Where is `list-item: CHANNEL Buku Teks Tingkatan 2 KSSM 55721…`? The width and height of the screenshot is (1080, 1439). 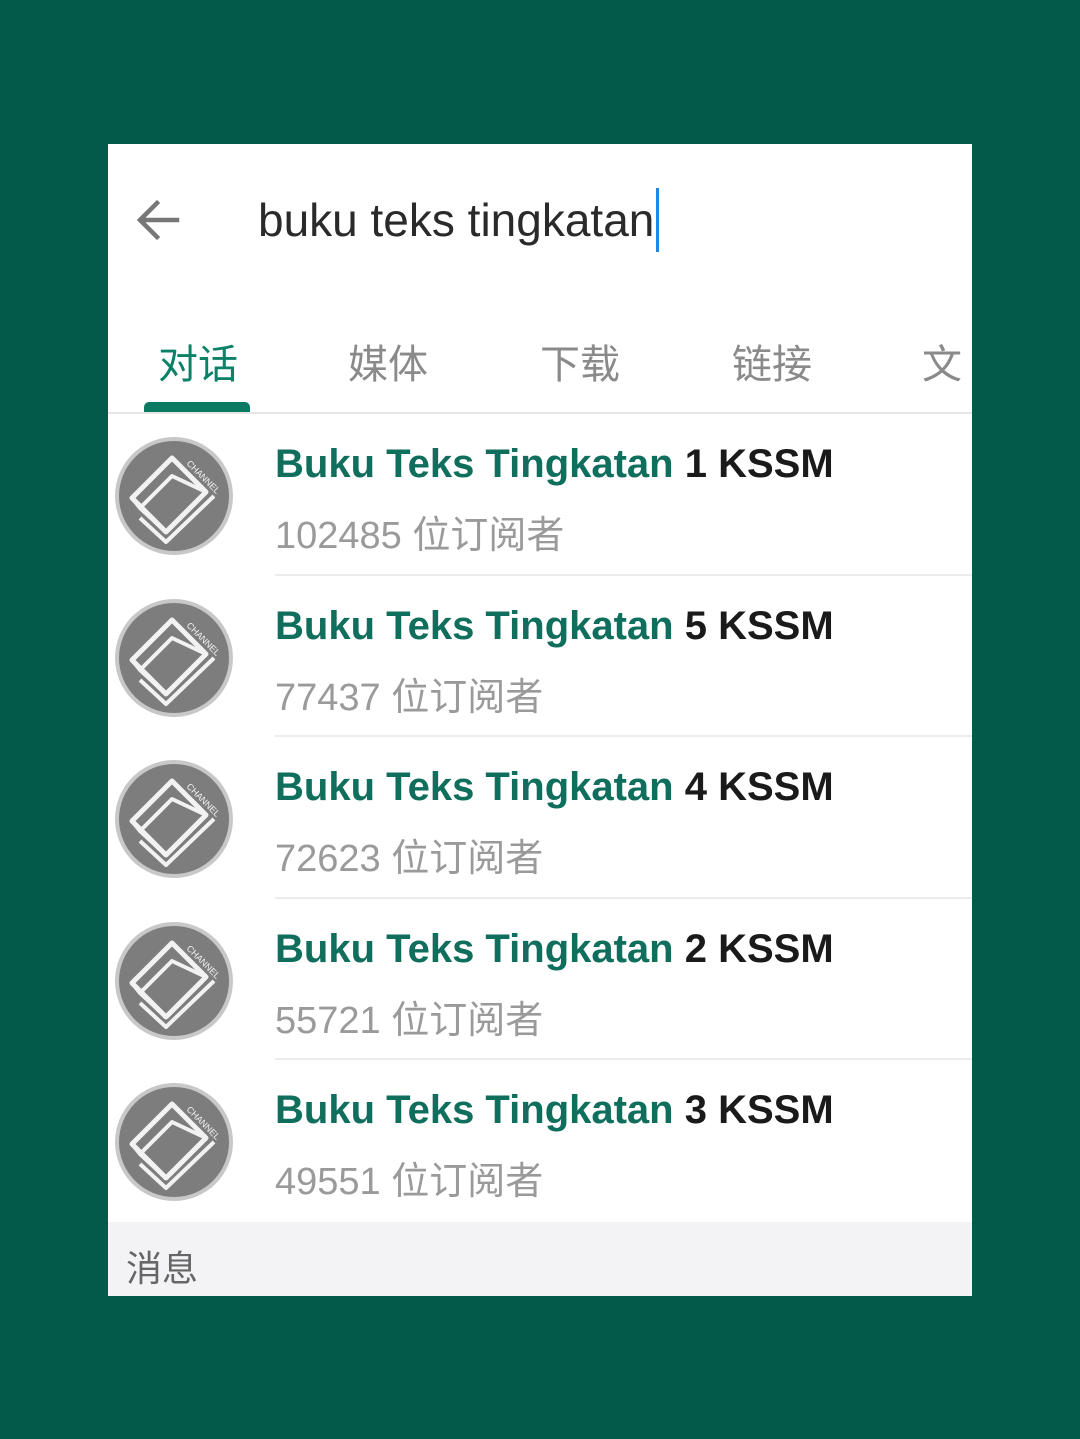 list-item: CHANNEL Buku Teks Tingkatan 2 KSSM 55721… is located at coordinates (540, 979).